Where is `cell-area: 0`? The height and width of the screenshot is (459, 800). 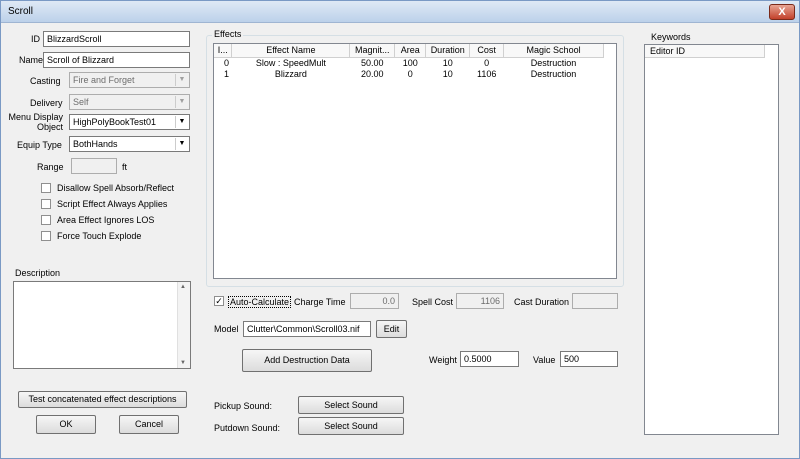
cell-area: 0 is located at coordinates (410, 73).